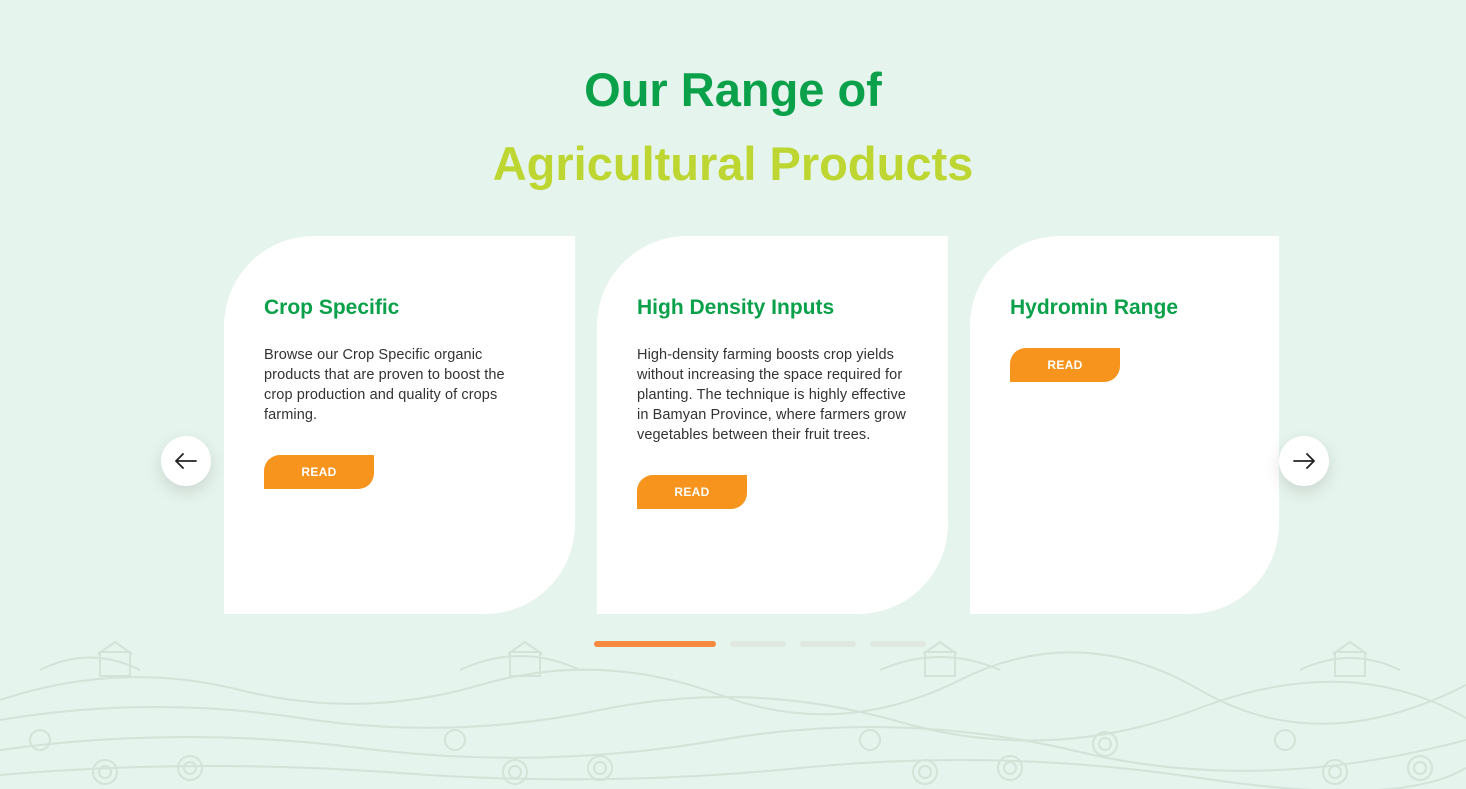 Image resolution: width=1466 pixels, height=789 pixels. Describe the element at coordinates (1124, 425) in the screenshot. I see `product-card-hydromin-range: Hydromin Range READ MORE` at that location.